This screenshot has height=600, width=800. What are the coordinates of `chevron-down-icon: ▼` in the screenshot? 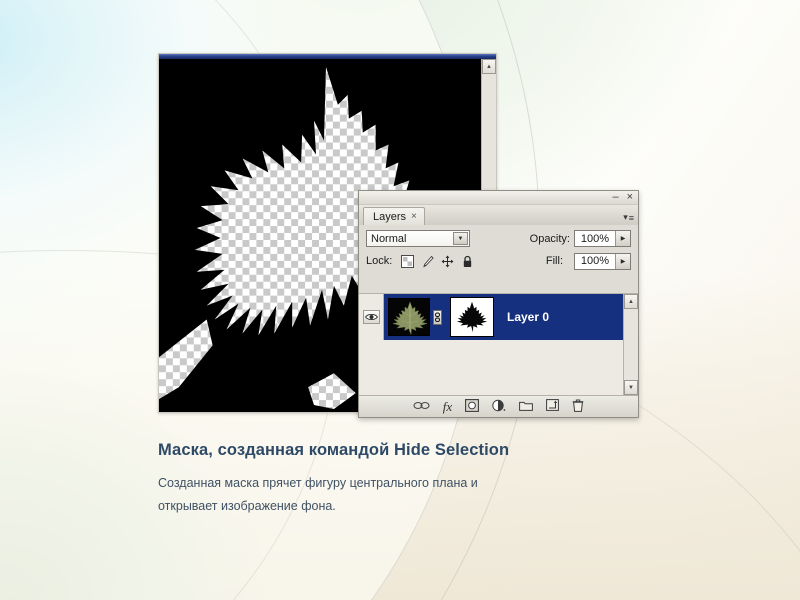 It's located at (460, 238).